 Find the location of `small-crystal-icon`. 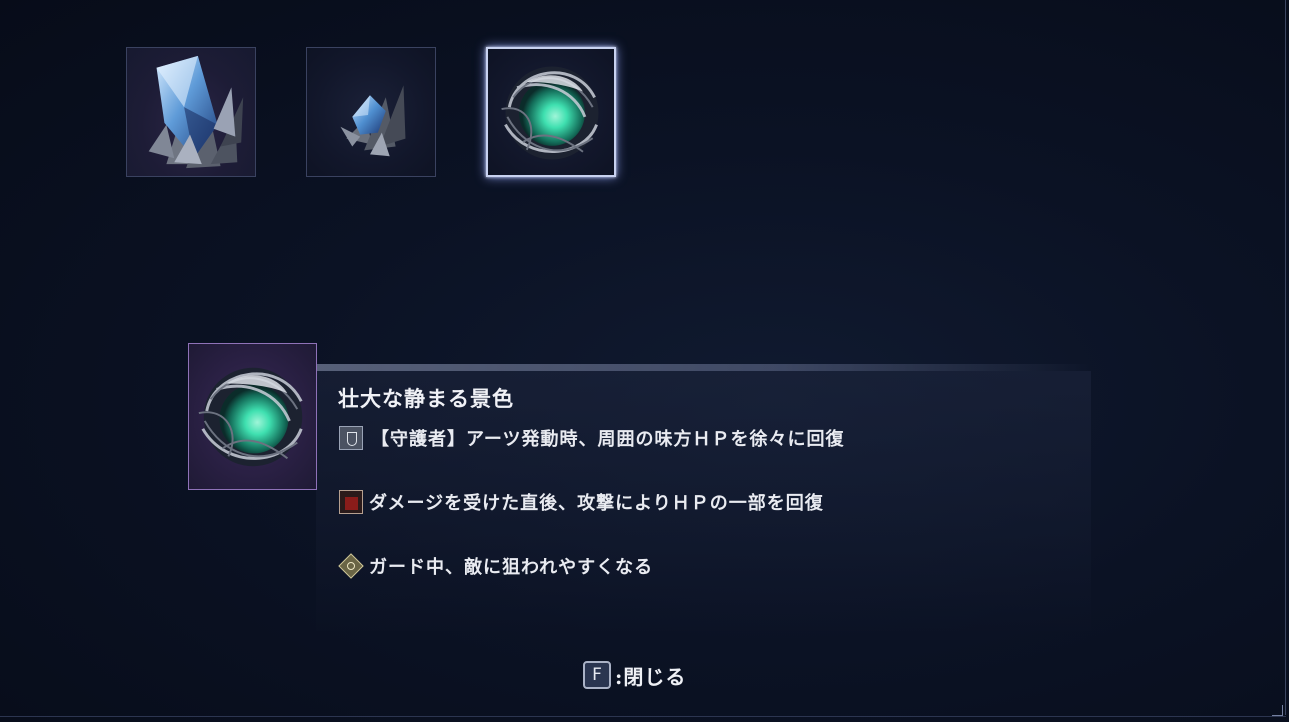

small-crystal-icon is located at coordinates (373, 121).